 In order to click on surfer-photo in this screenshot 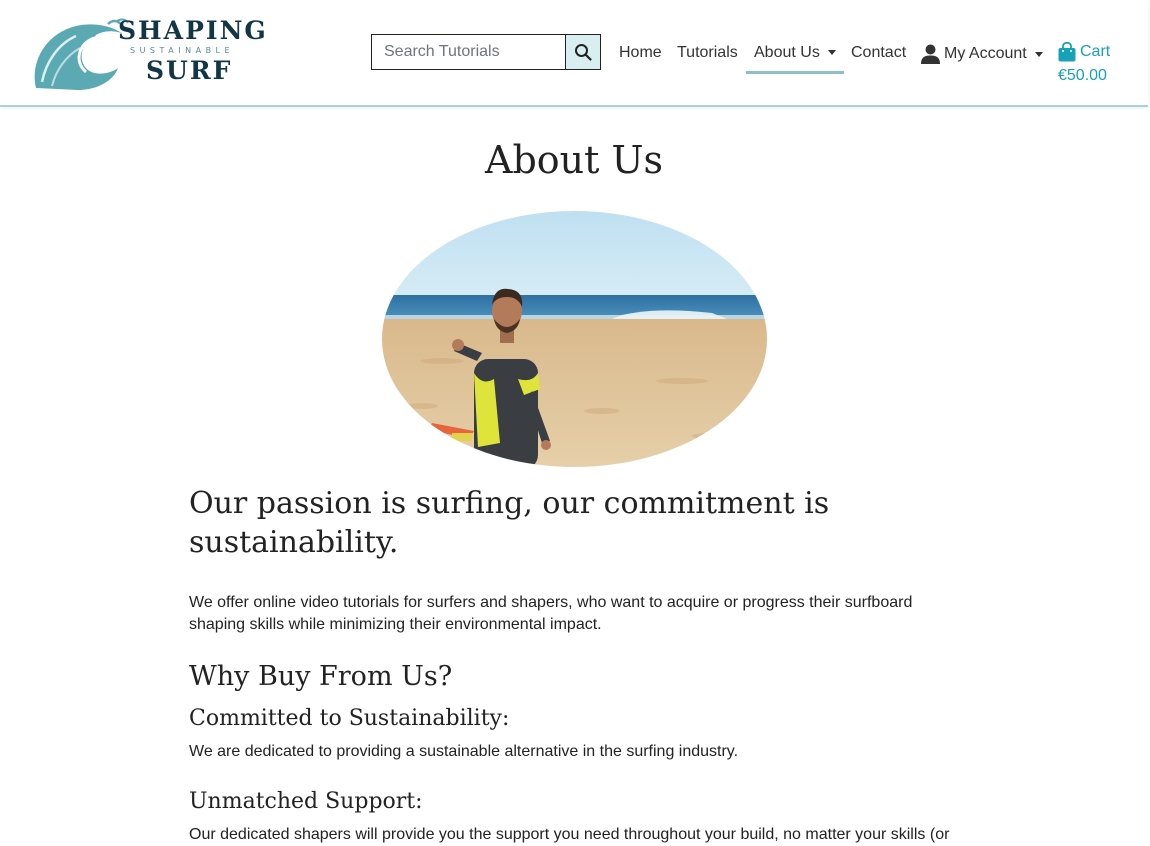, I will do `click(574, 339)`.